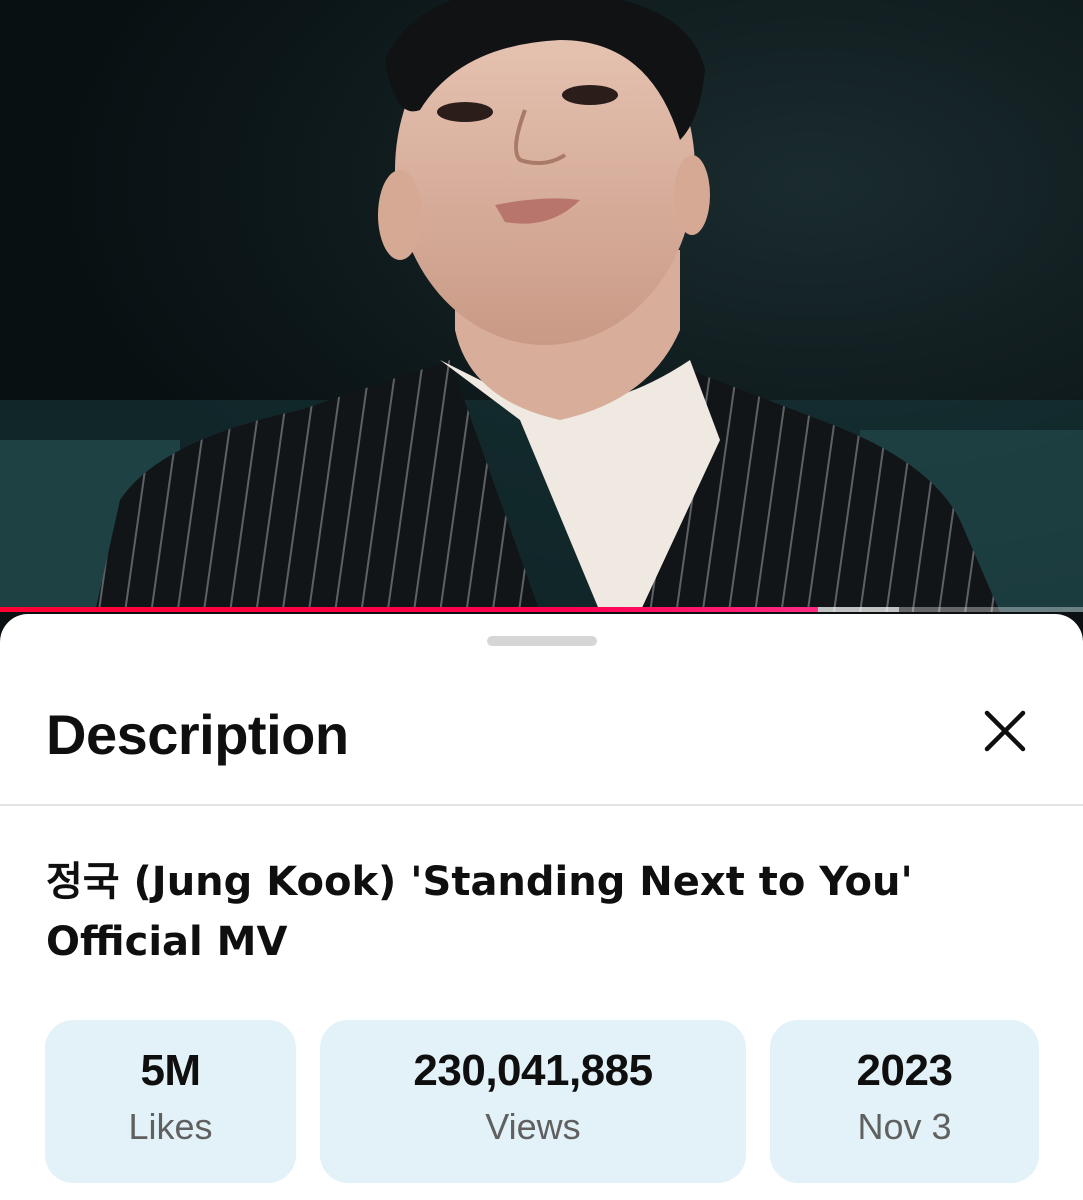  What do you see at coordinates (533, 1101) in the screenshot?
I see `views-stat: 230,041,885 Views` at bounding box center [533, 1101].